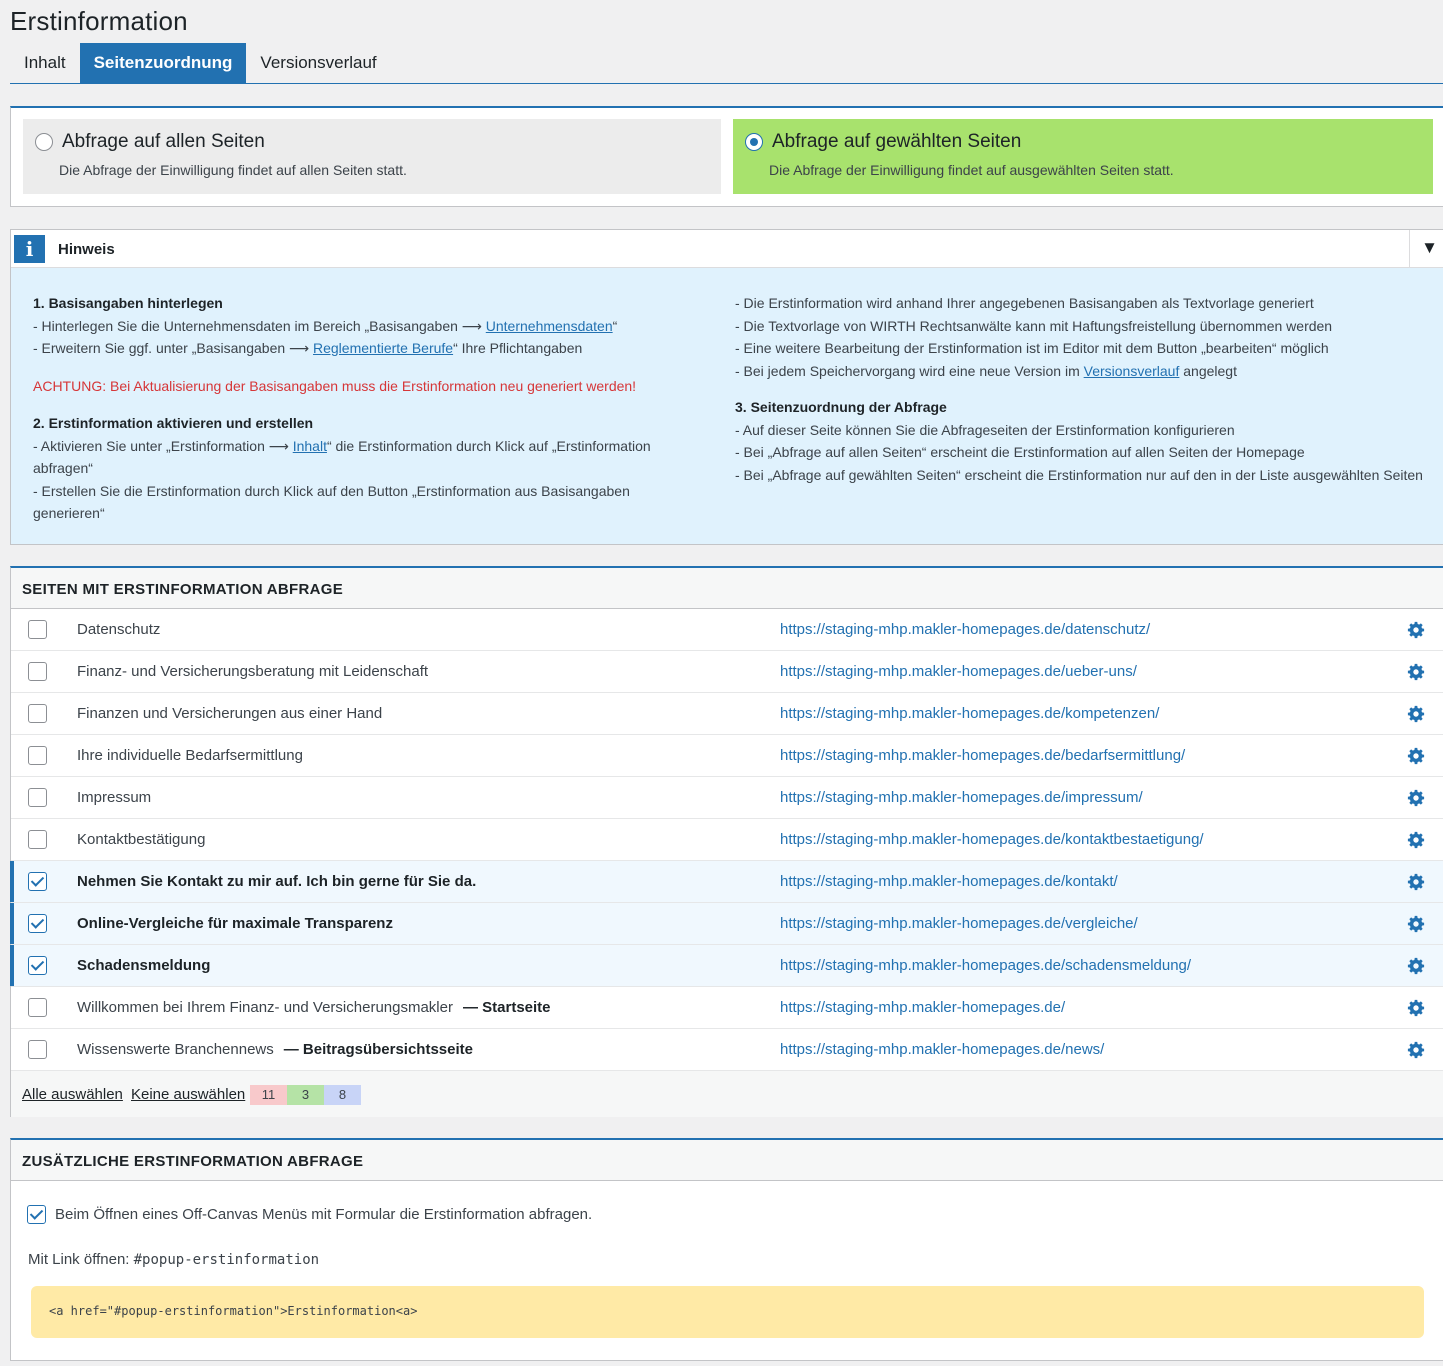  I want to click on info-icon: i, so click(29, 249).